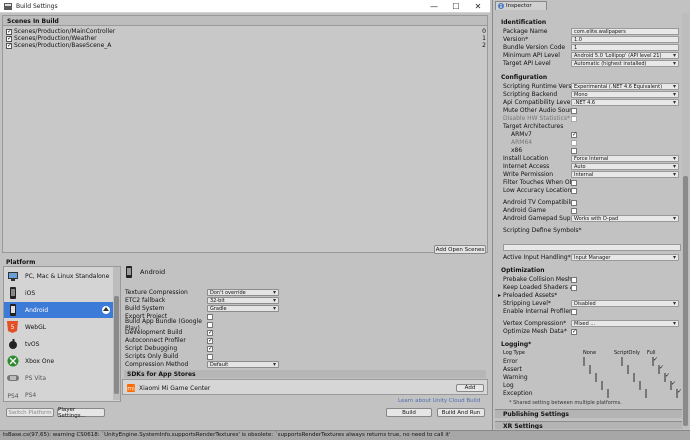 The height and width of the screenshot is (440, 690). Describe the element at coordinates (59, 378) in the screenshot. I see `platform-item-ps-vita: PS Vita` at that location.